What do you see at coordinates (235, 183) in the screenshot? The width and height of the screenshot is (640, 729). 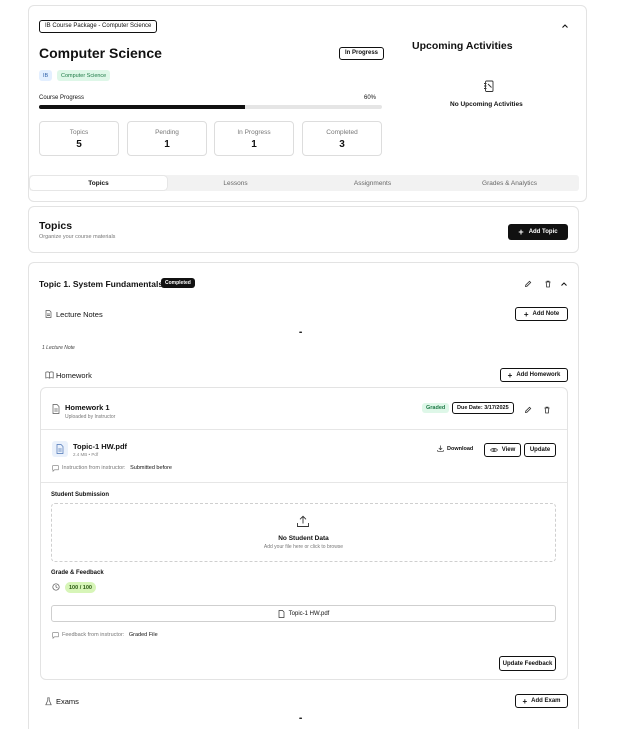 I see `tab-lessons: Lessons` at bounding box center [235, 183].